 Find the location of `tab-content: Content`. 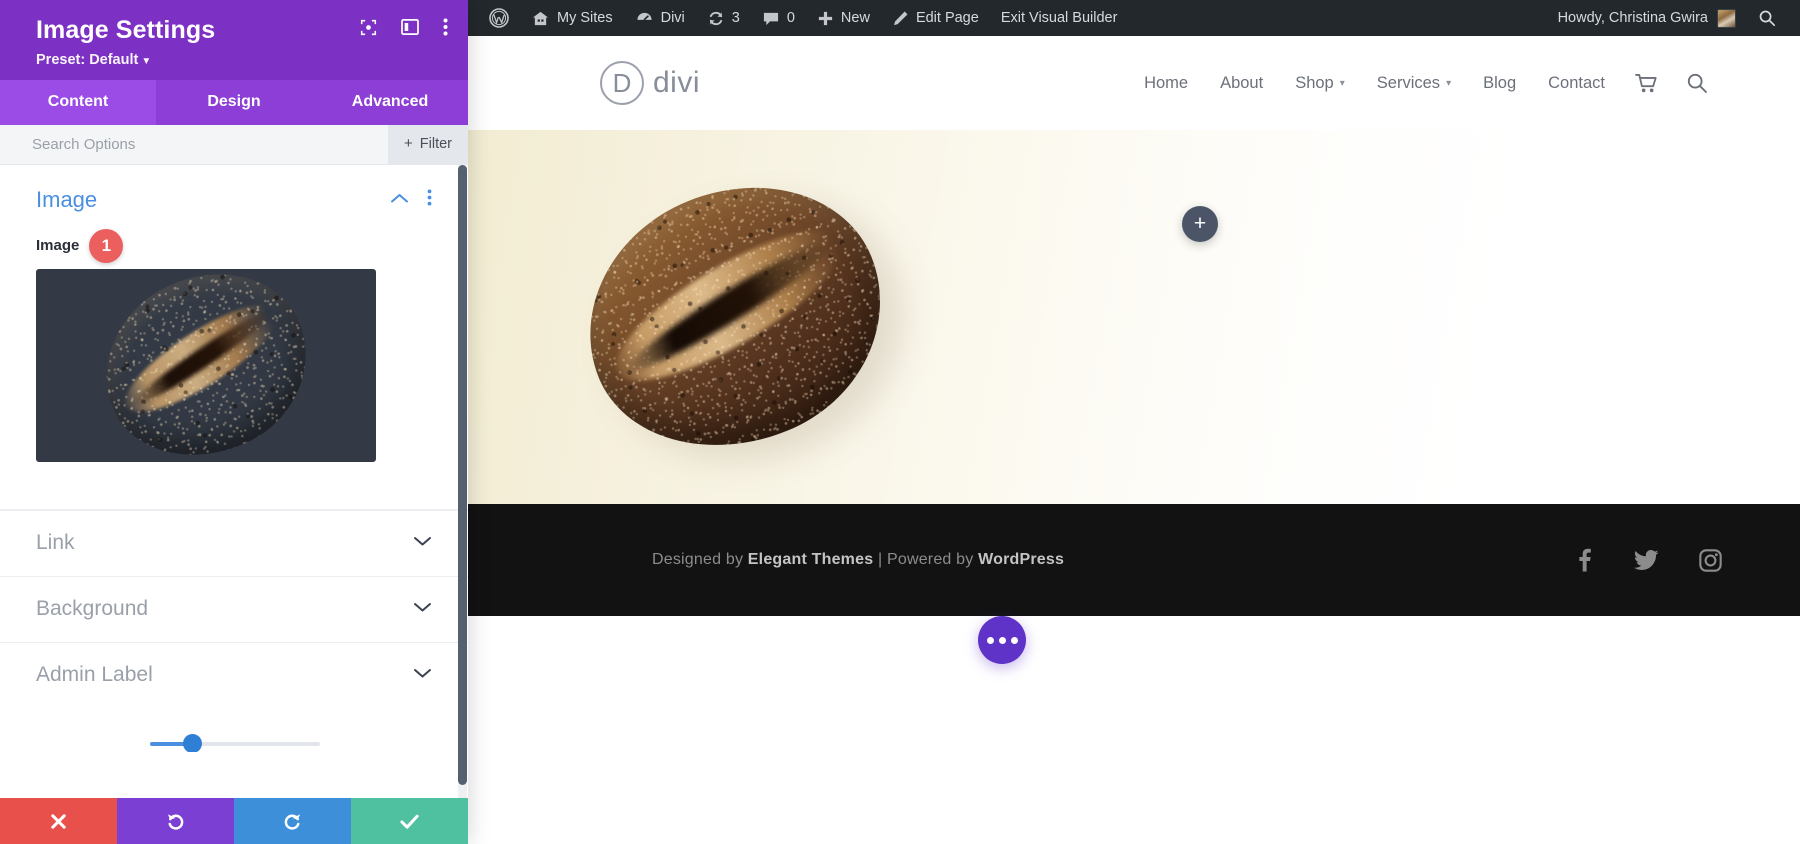

tab-content: Content is located at coordinates (78, 102).